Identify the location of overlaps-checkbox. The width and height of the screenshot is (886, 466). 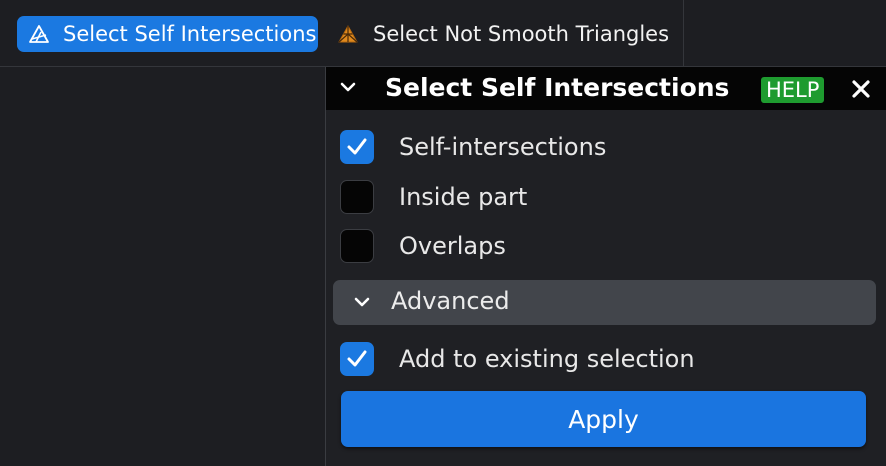
(357, 246).